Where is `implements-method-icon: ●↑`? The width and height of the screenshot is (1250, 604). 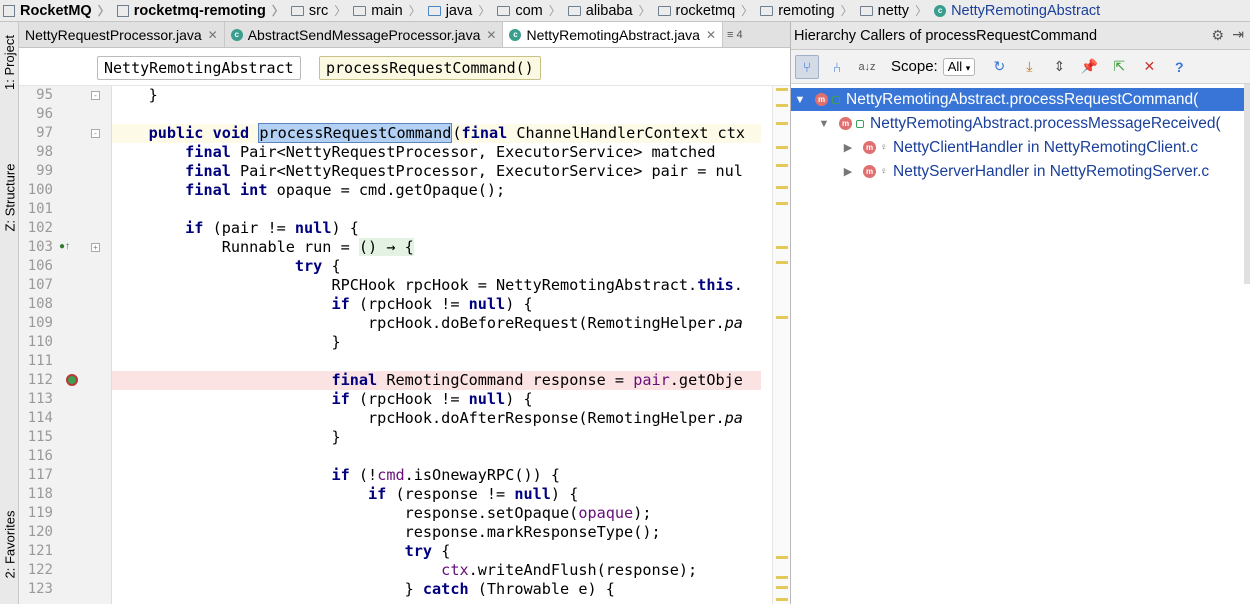 implements-method-icon: ●↑ is located at coordinates (66, 247).